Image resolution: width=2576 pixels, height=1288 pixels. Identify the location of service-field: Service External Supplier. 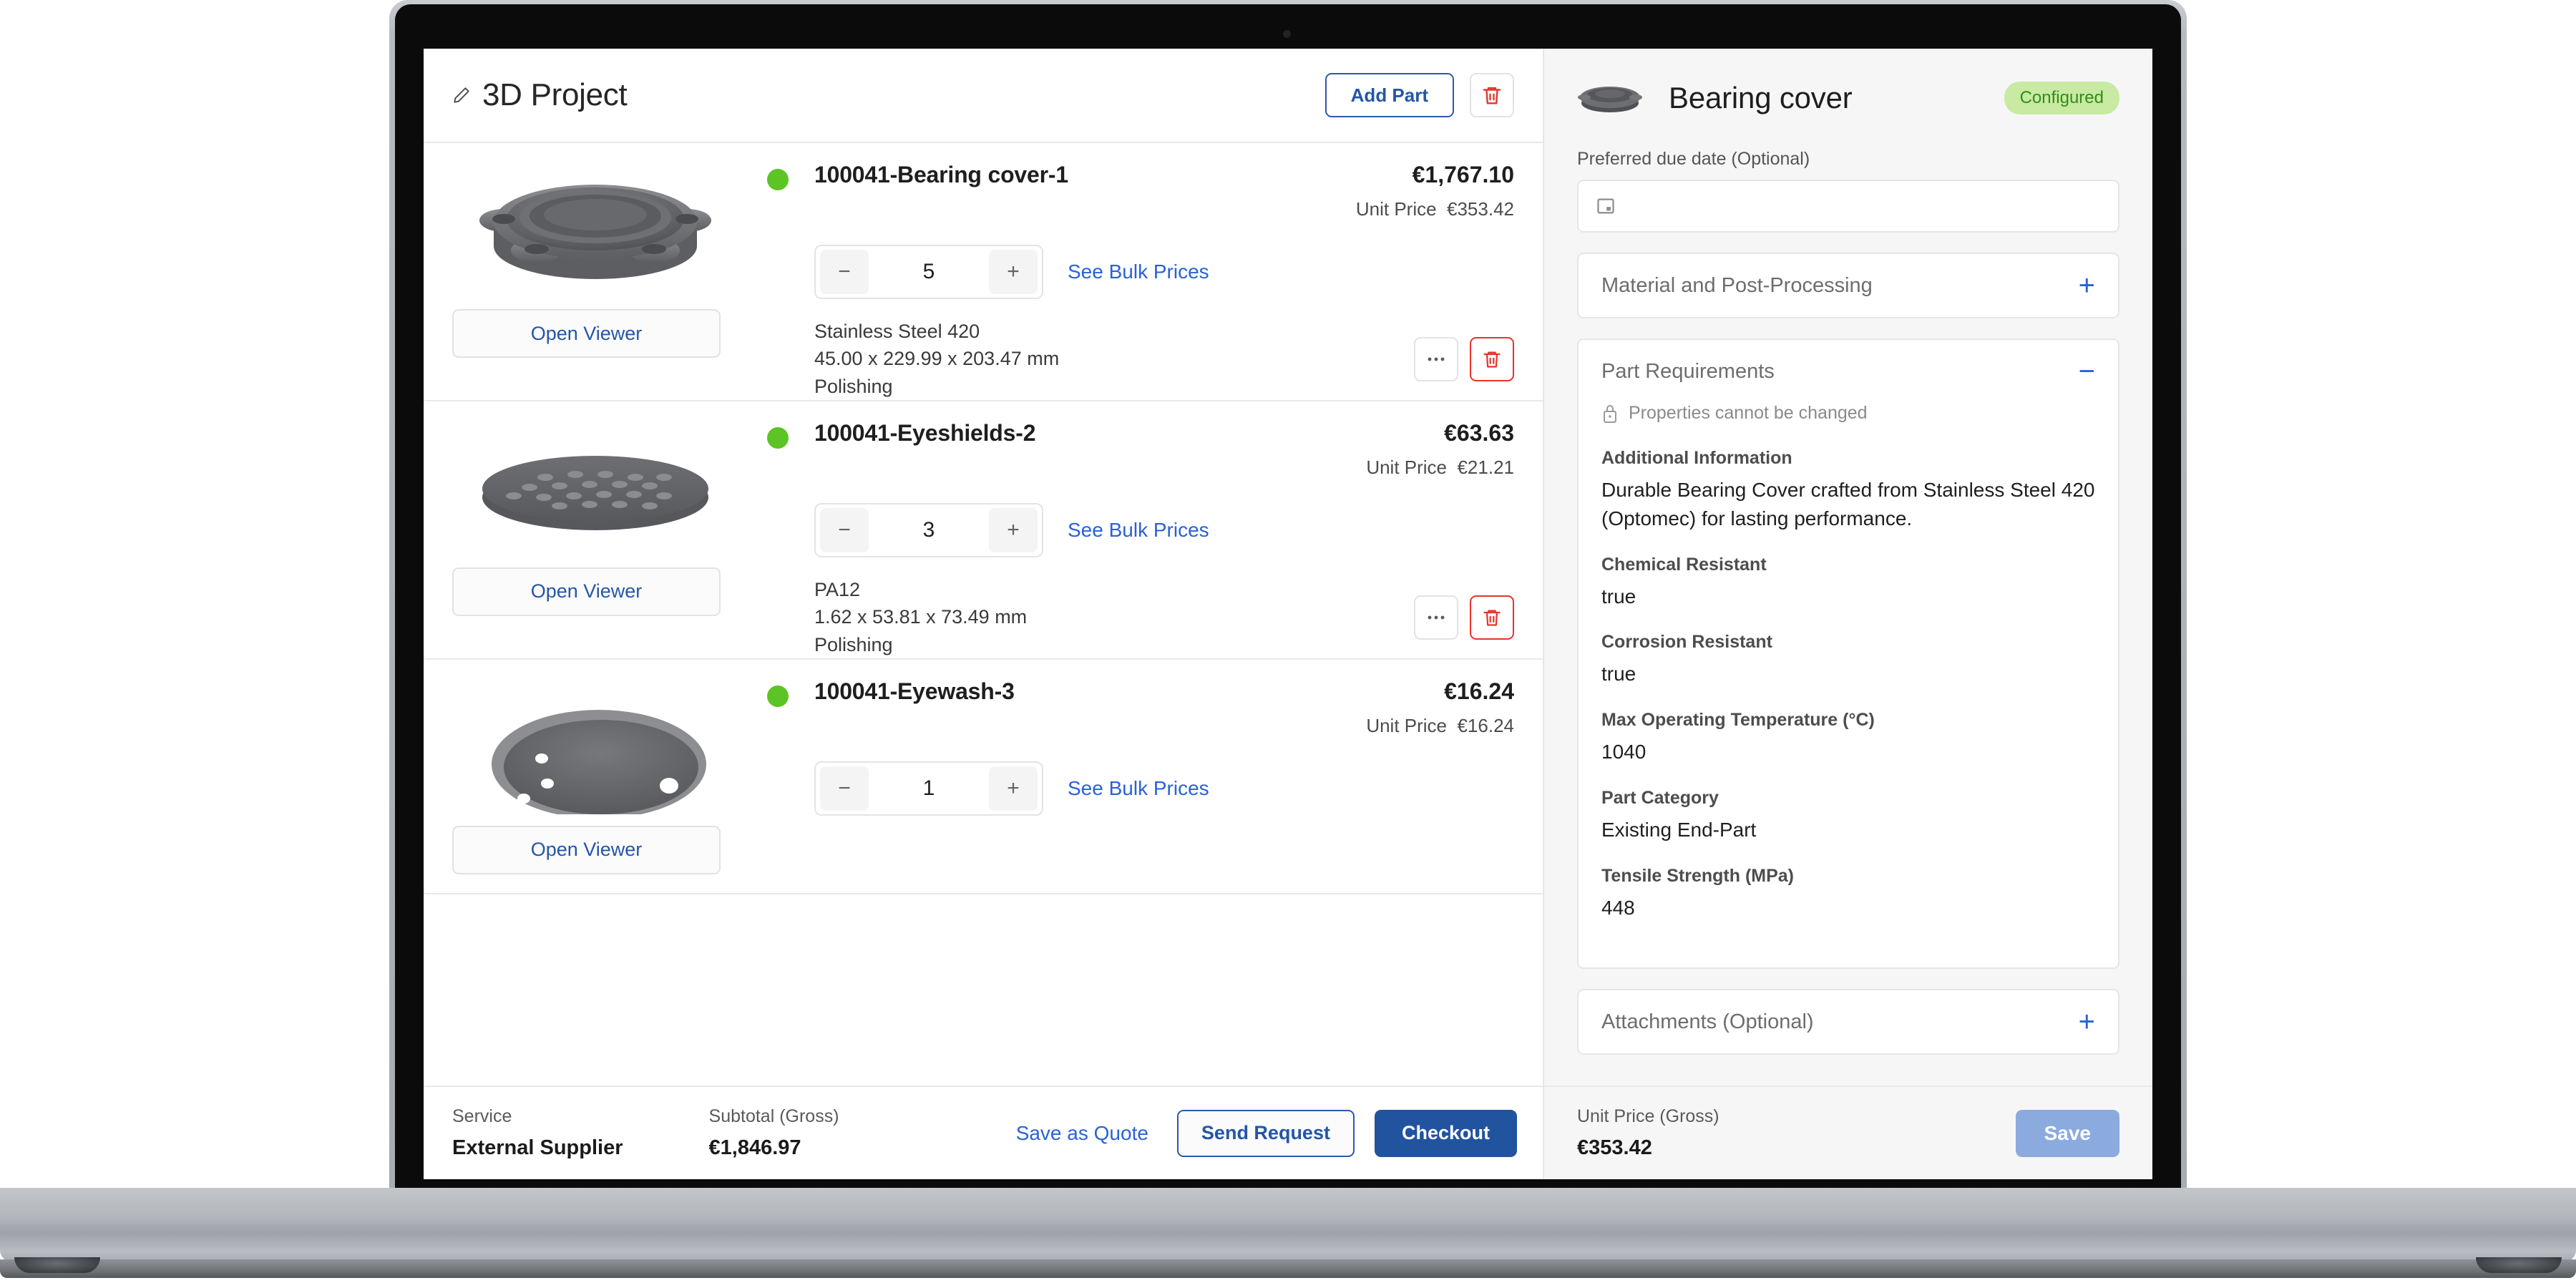
(537, 1133).